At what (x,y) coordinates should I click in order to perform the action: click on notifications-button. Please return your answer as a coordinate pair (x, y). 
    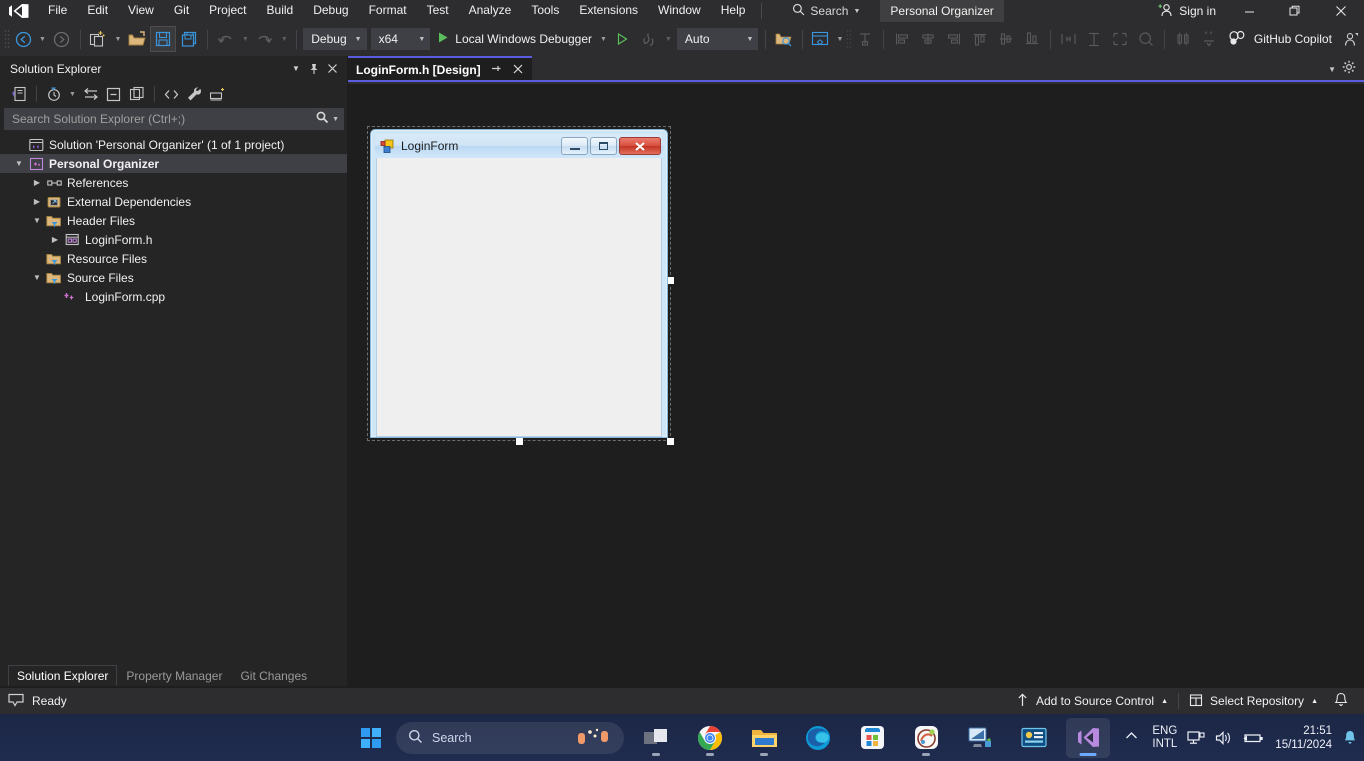
    Looking at the image, I should click on (1344, 701).